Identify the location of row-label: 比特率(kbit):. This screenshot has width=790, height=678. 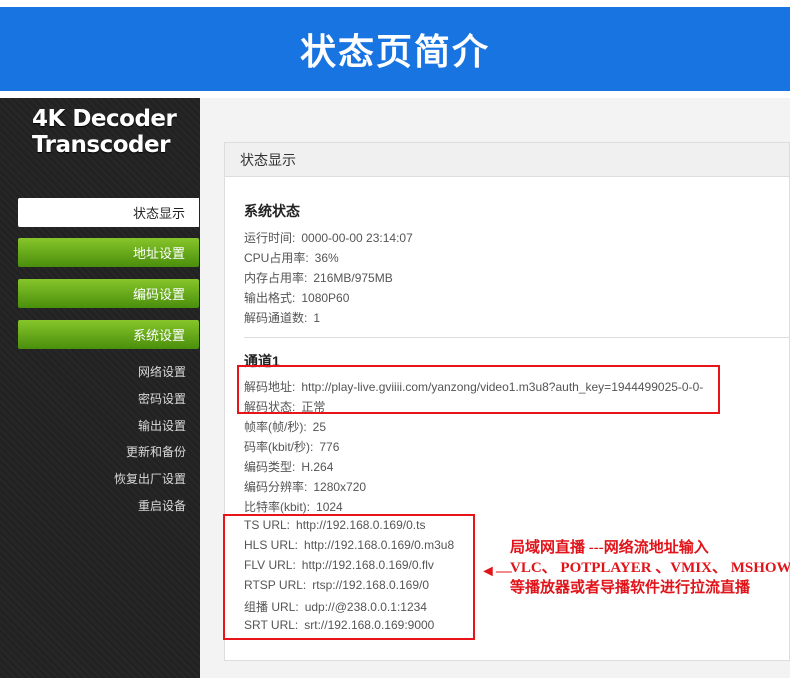
(277, 507).